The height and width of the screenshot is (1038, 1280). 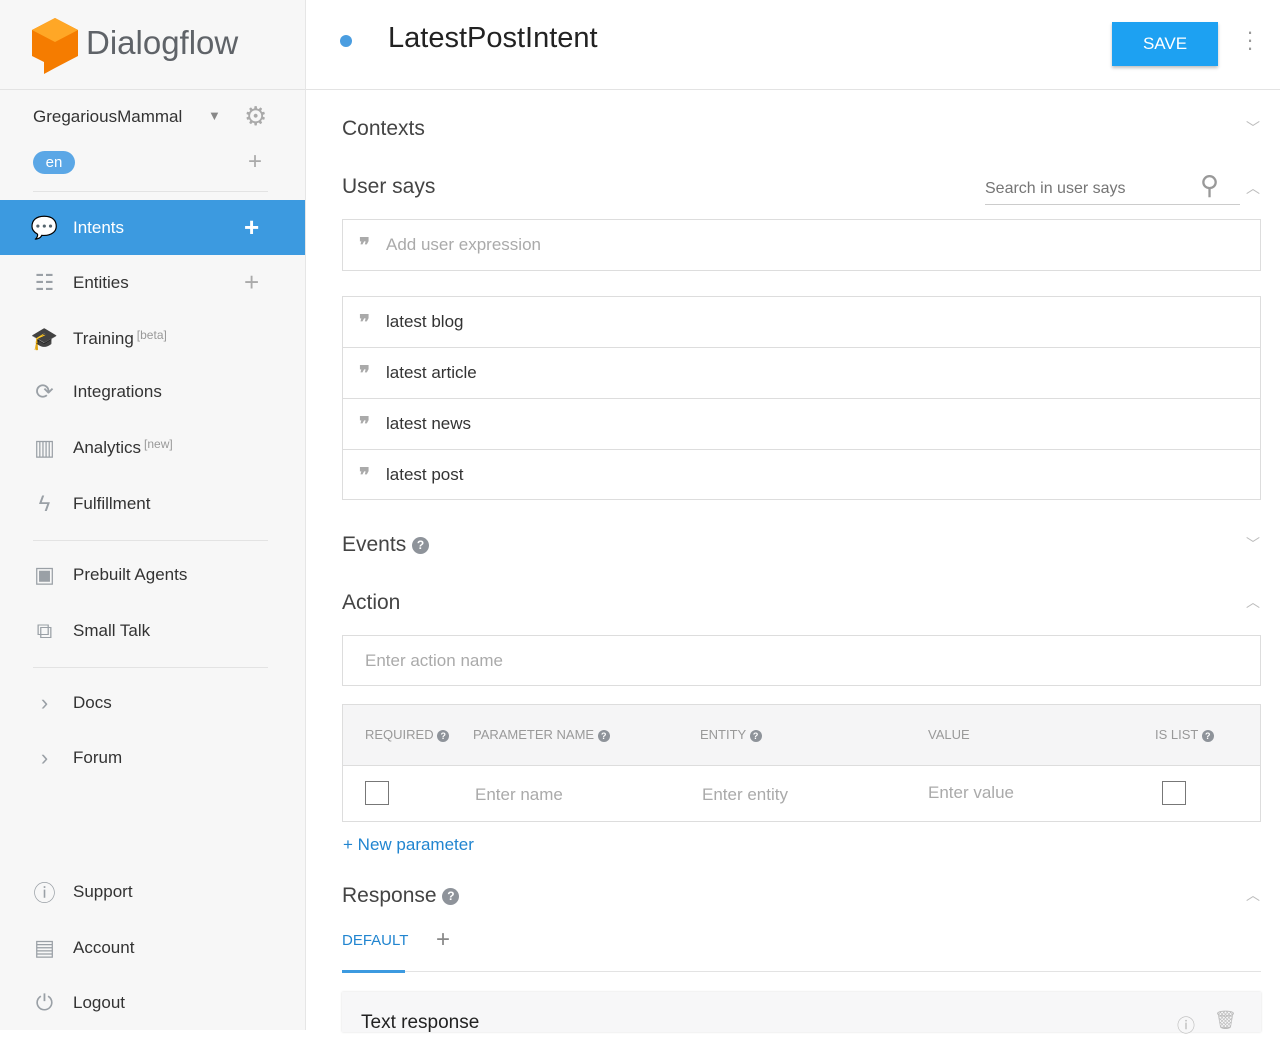 I want to click on list-item: ❞ latest news, so click(x=801, y=424).